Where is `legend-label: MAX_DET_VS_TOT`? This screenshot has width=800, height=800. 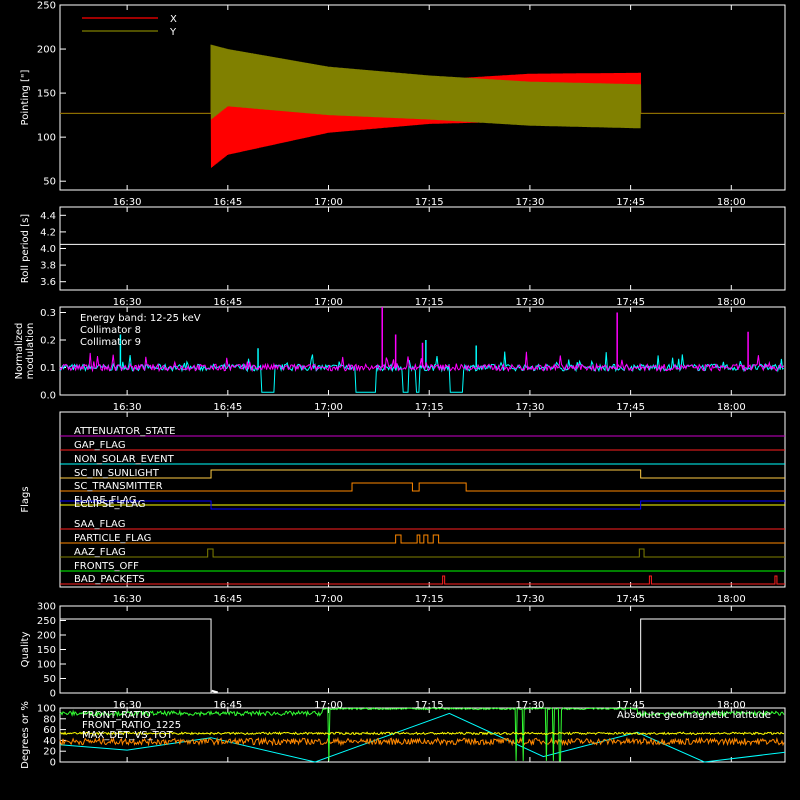 legend-label: MAX_DET_VS_TOT is located at coordinates (128, 735).